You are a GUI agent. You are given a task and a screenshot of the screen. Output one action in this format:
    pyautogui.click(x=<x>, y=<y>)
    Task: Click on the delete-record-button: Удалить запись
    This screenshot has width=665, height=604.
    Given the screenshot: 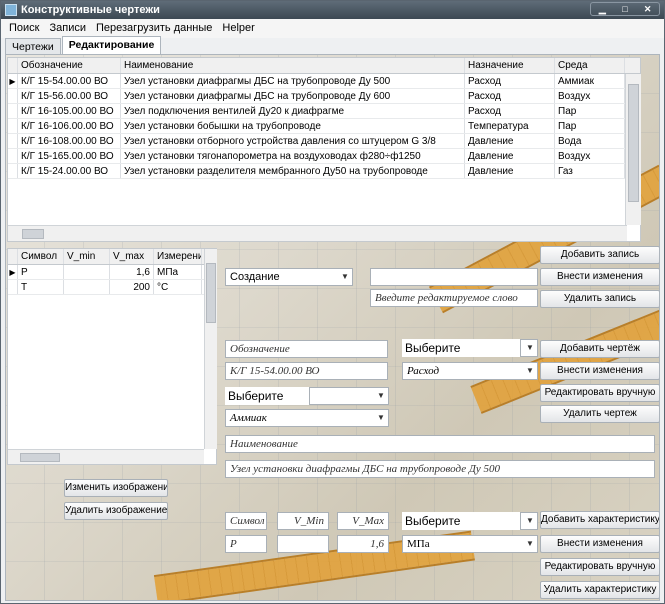 What is the action you would take?
    pyautogui.click(x=599, y=299)
    